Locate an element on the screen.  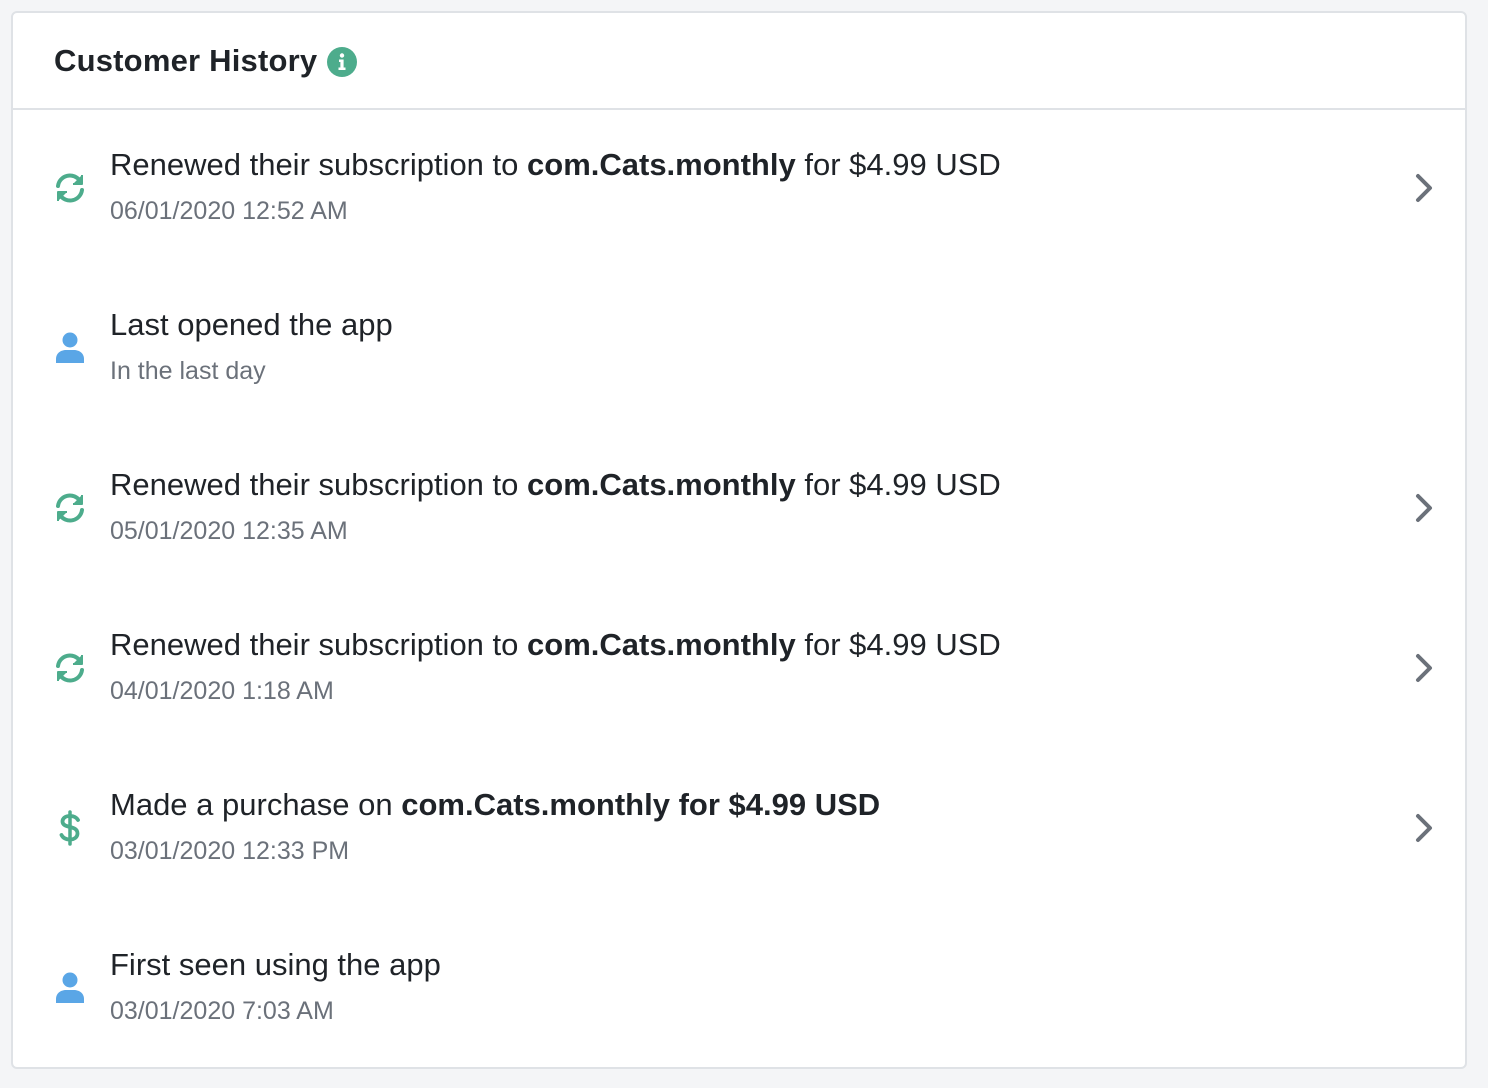
event-title: Last opened the app is located at coordinates (251, 324).